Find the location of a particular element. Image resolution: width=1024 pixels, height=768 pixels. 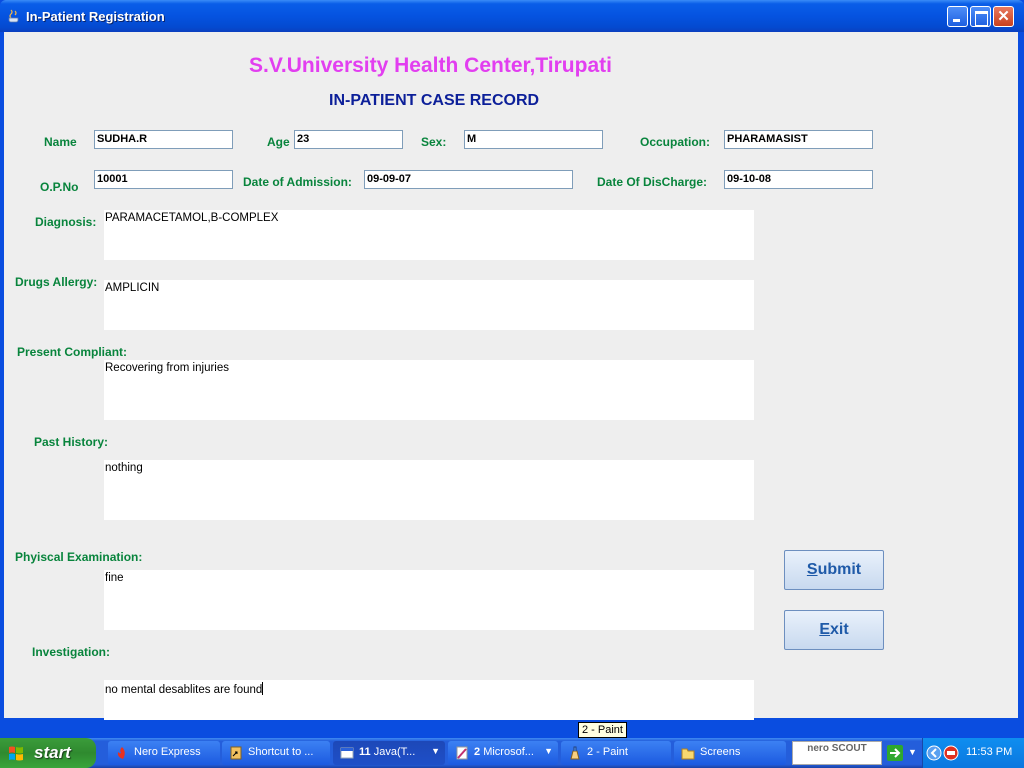

nero-scout-toolbar: nero SCOUT is located at coordinates (837, 753).